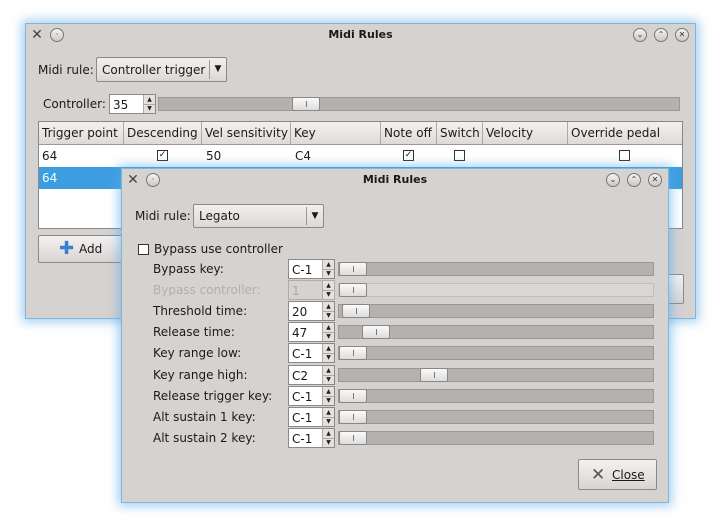  What do you see at coordinates (66, 70) in the screenshot?
I see `midi-rule-label: Midi rule:` at bounding box center [66, 70].